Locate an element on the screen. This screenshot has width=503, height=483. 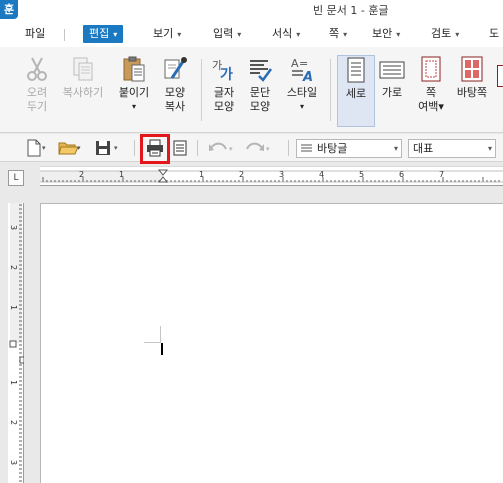
vertical-ruler: 3 2 1 1 2 3 is located at coordinates (16, 343).